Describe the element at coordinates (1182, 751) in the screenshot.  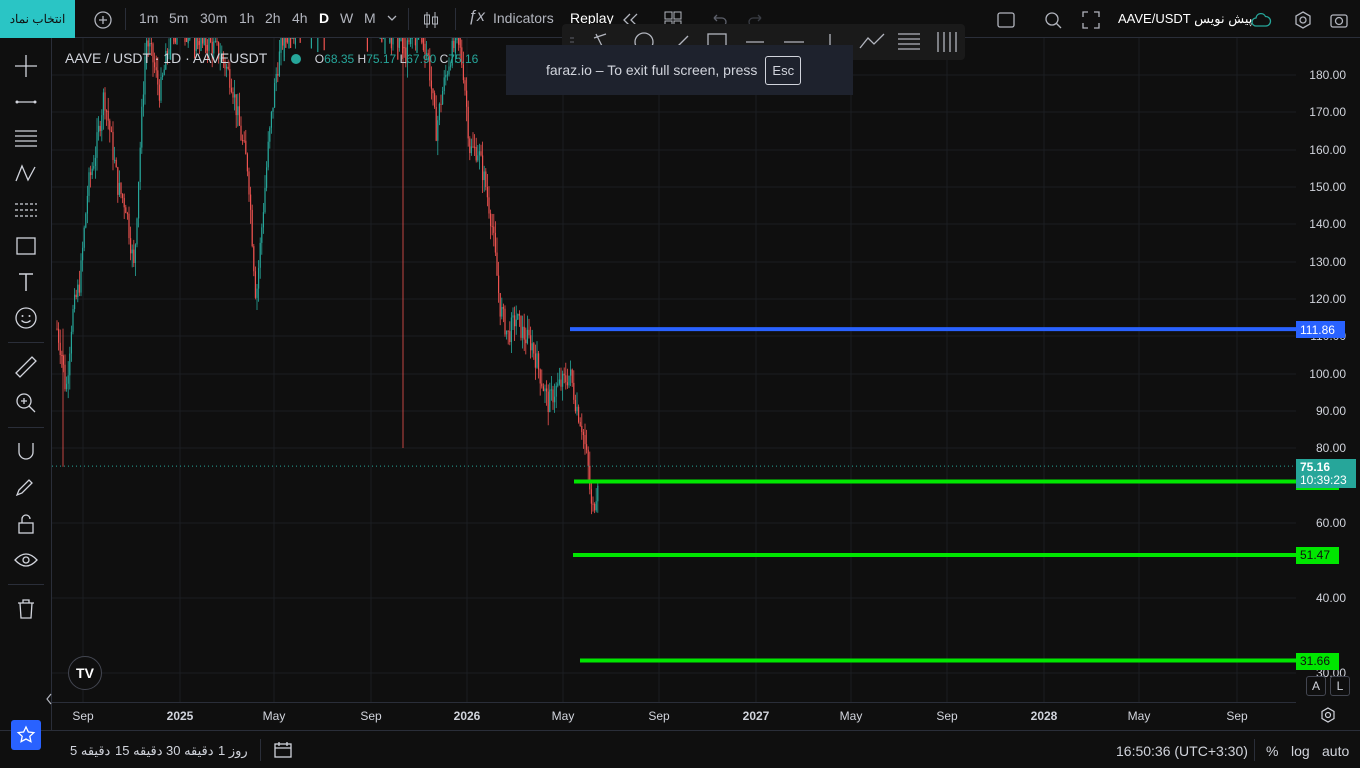
I see `clock-timezone: 16:50:36 (UTC+3:30)` at that location.